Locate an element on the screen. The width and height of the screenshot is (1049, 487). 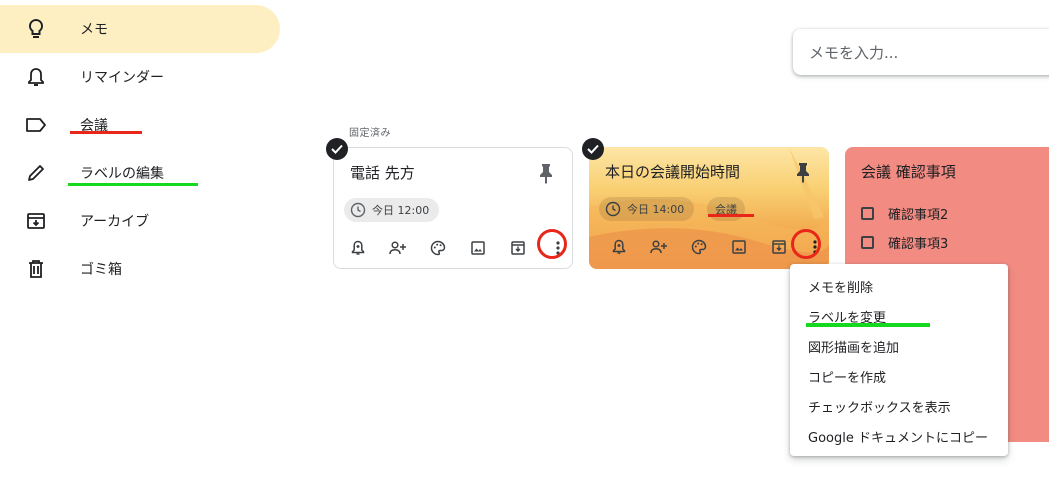
sidebar-item-label: リマインダー is located at coordinates (122, 78).